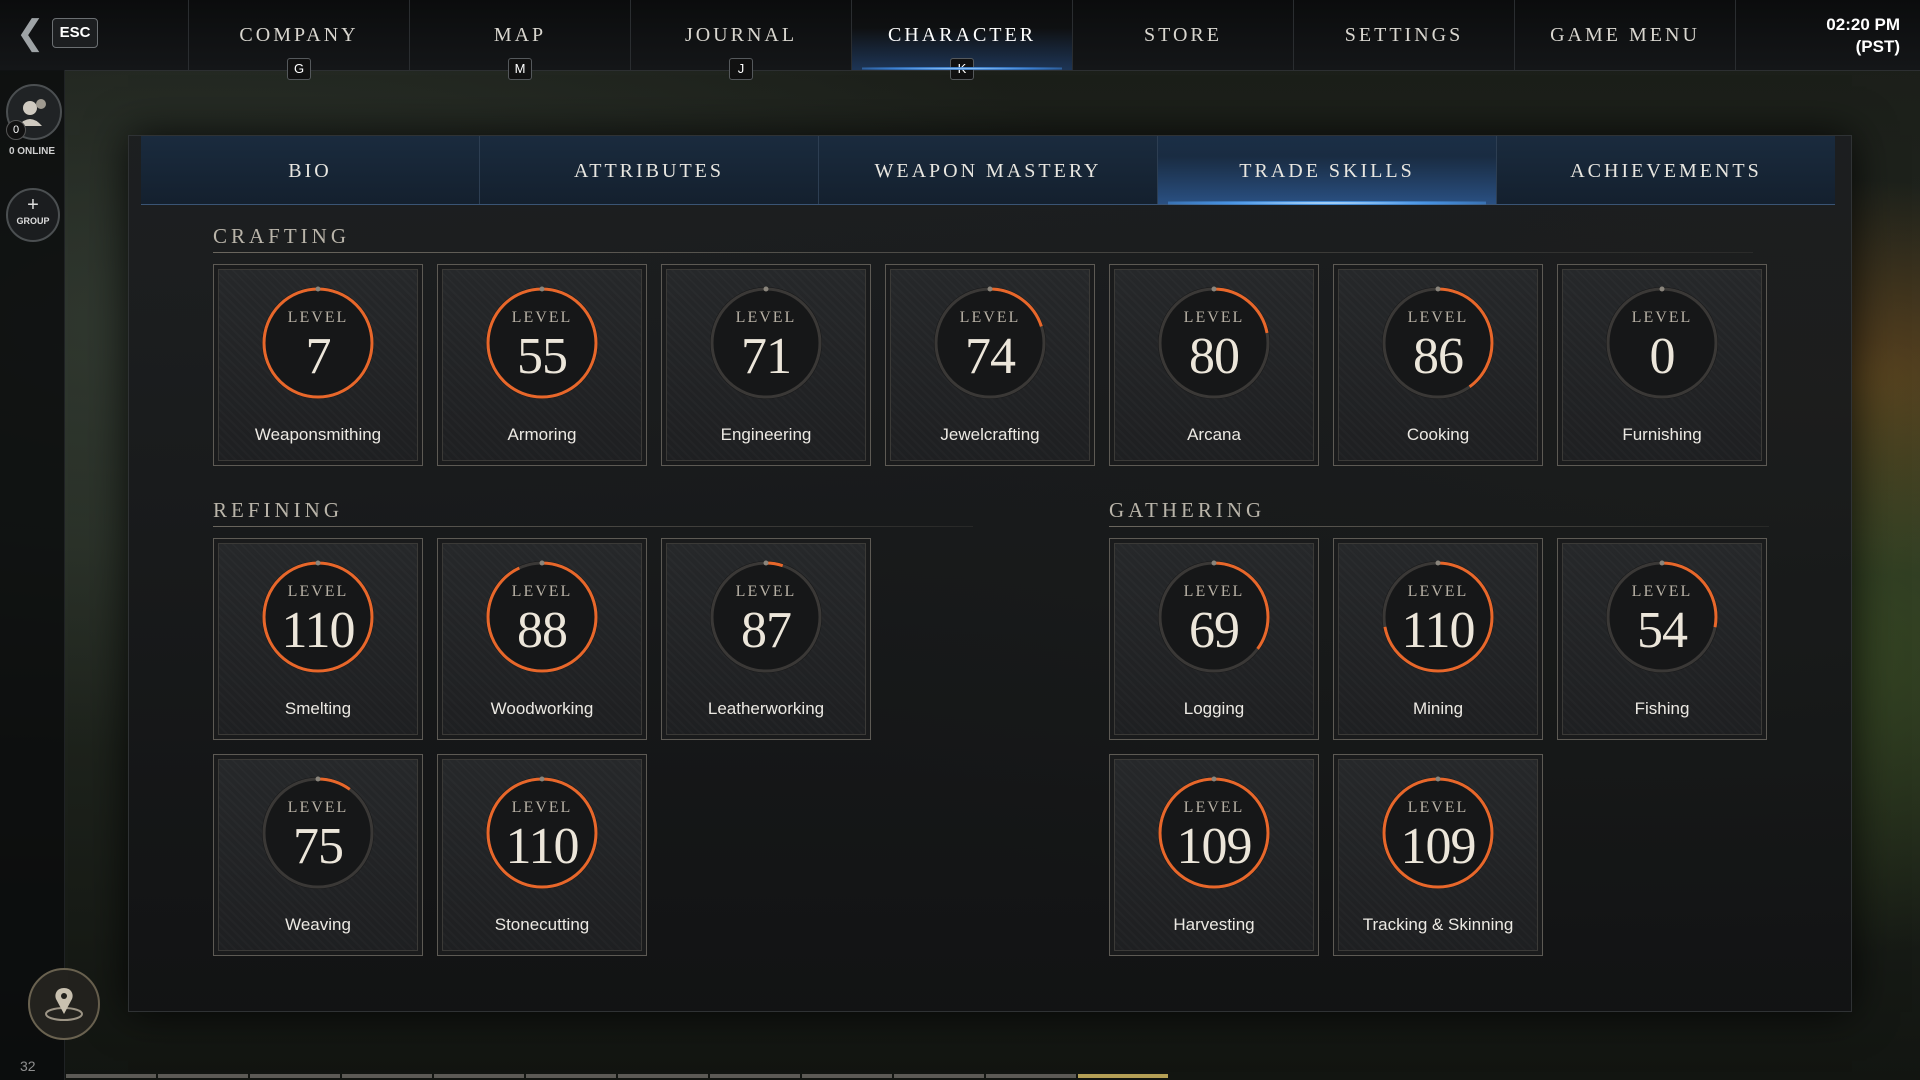 Image resolution: width=1920 pixels, height=1080 pixels. I want to click on skill-card-leatherworking: LEVEL 87 Leatherworking, so click(766, 639).